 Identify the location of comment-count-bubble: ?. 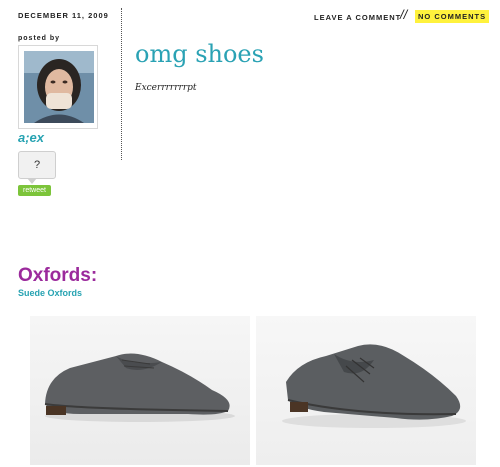
(37, 167).